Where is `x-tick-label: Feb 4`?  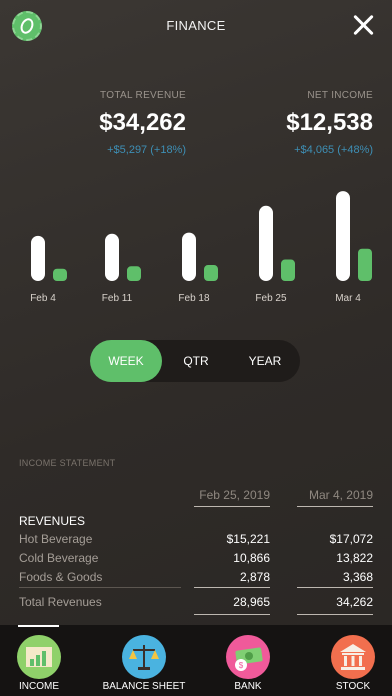
x-tick-label: Feb 4 is located at coordinates (43, 298).